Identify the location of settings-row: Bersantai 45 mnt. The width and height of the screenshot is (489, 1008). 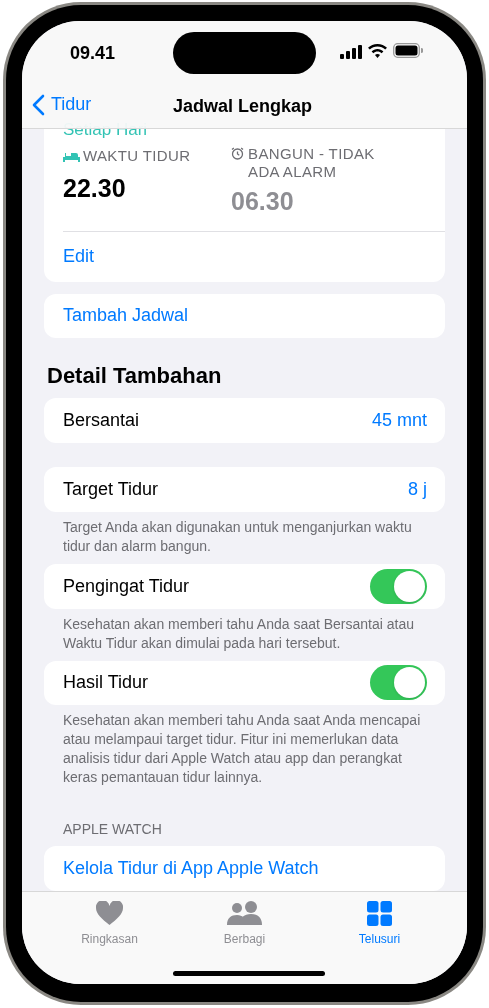
(244, 420).